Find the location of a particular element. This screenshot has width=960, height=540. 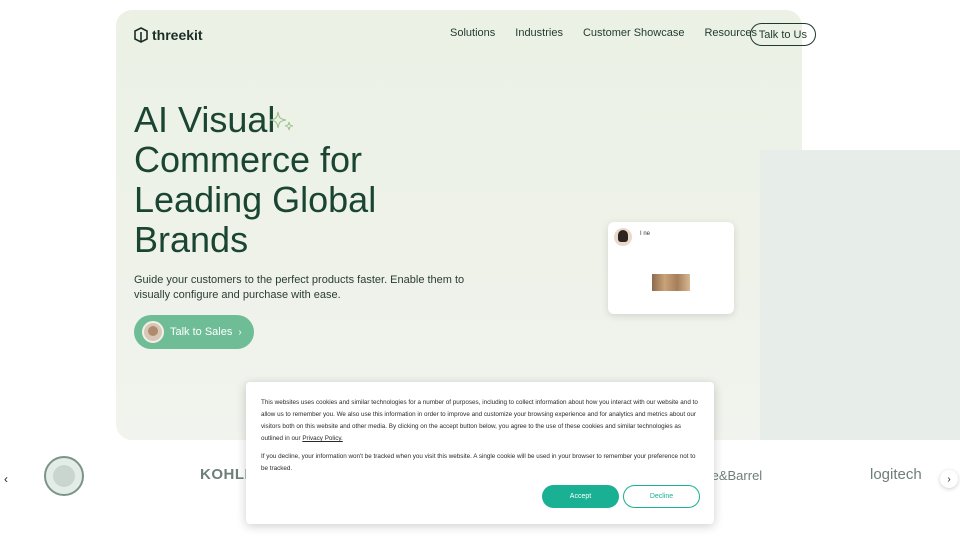

talk-to-sales-label: Talk to Sales is located at coordinates (201, 332).